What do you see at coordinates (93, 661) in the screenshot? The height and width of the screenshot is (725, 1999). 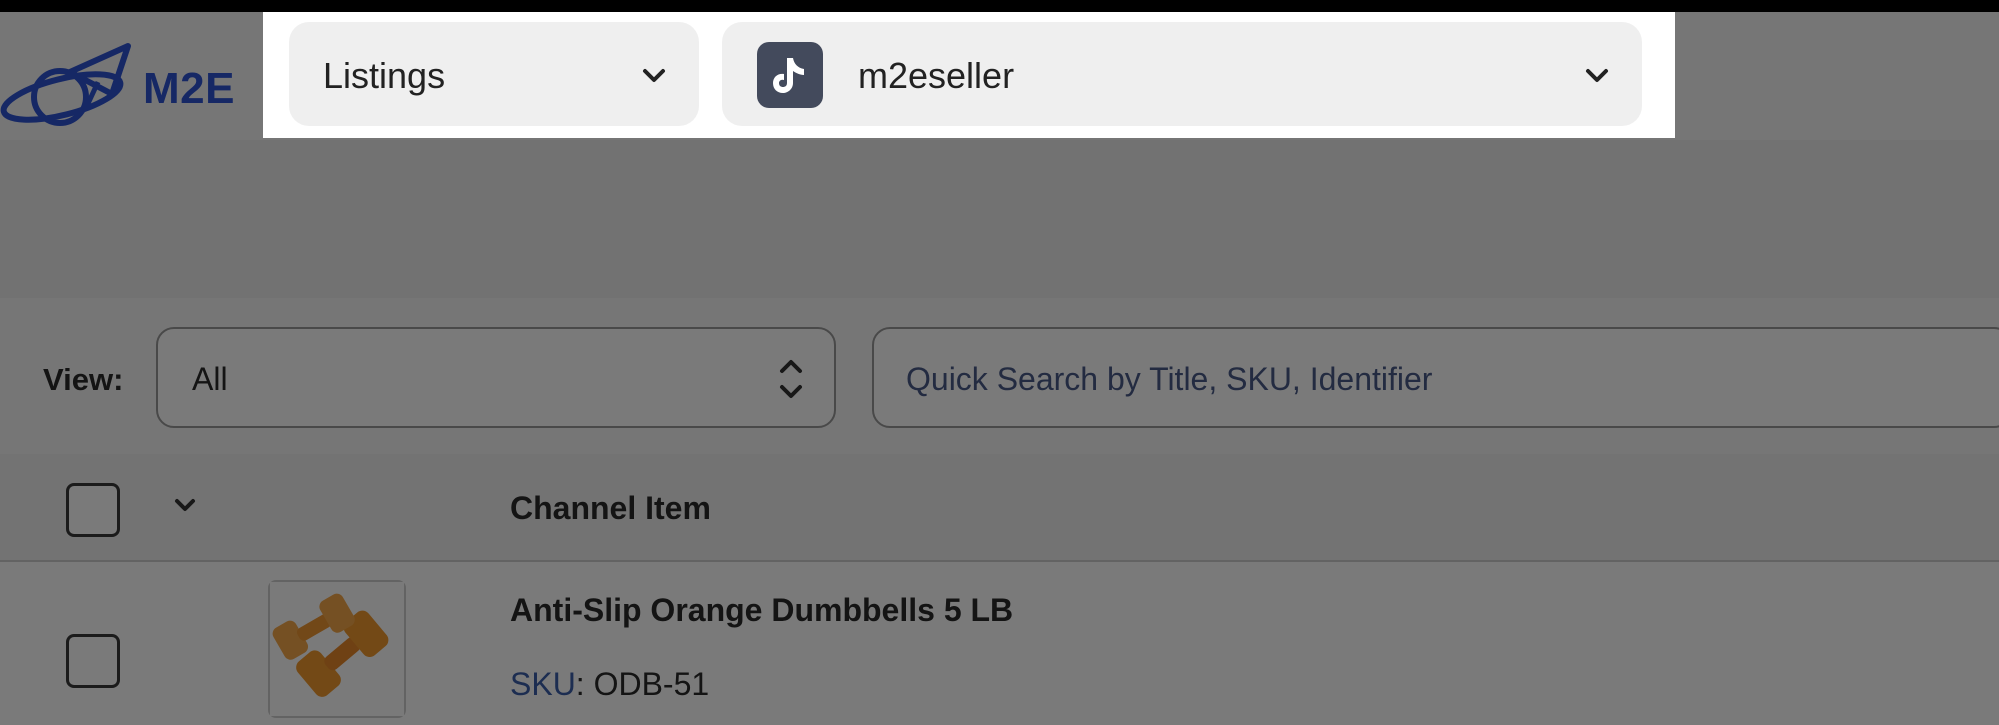 I see `row-checkbox` at bounding box center [93, 661].